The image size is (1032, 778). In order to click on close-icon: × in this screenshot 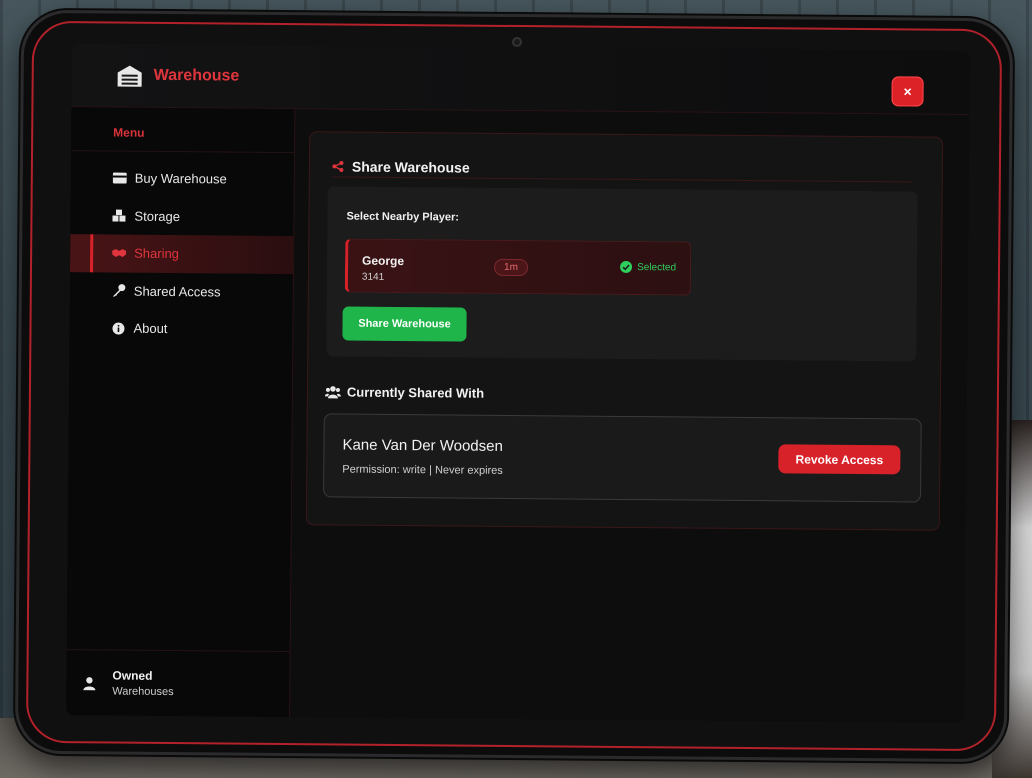, I will do `click(907, 91)`.